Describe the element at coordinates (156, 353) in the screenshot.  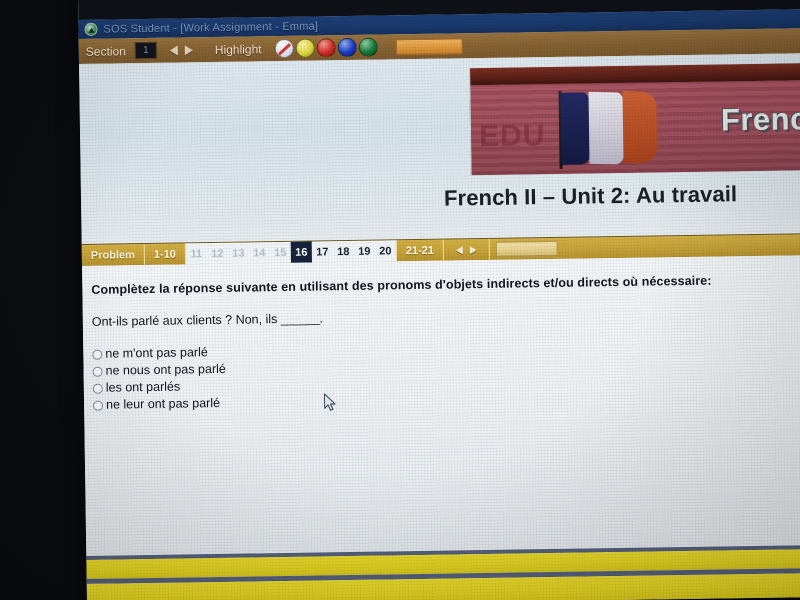
I see `answer-option-1-label: ne m'ont pas parlé` at that location.